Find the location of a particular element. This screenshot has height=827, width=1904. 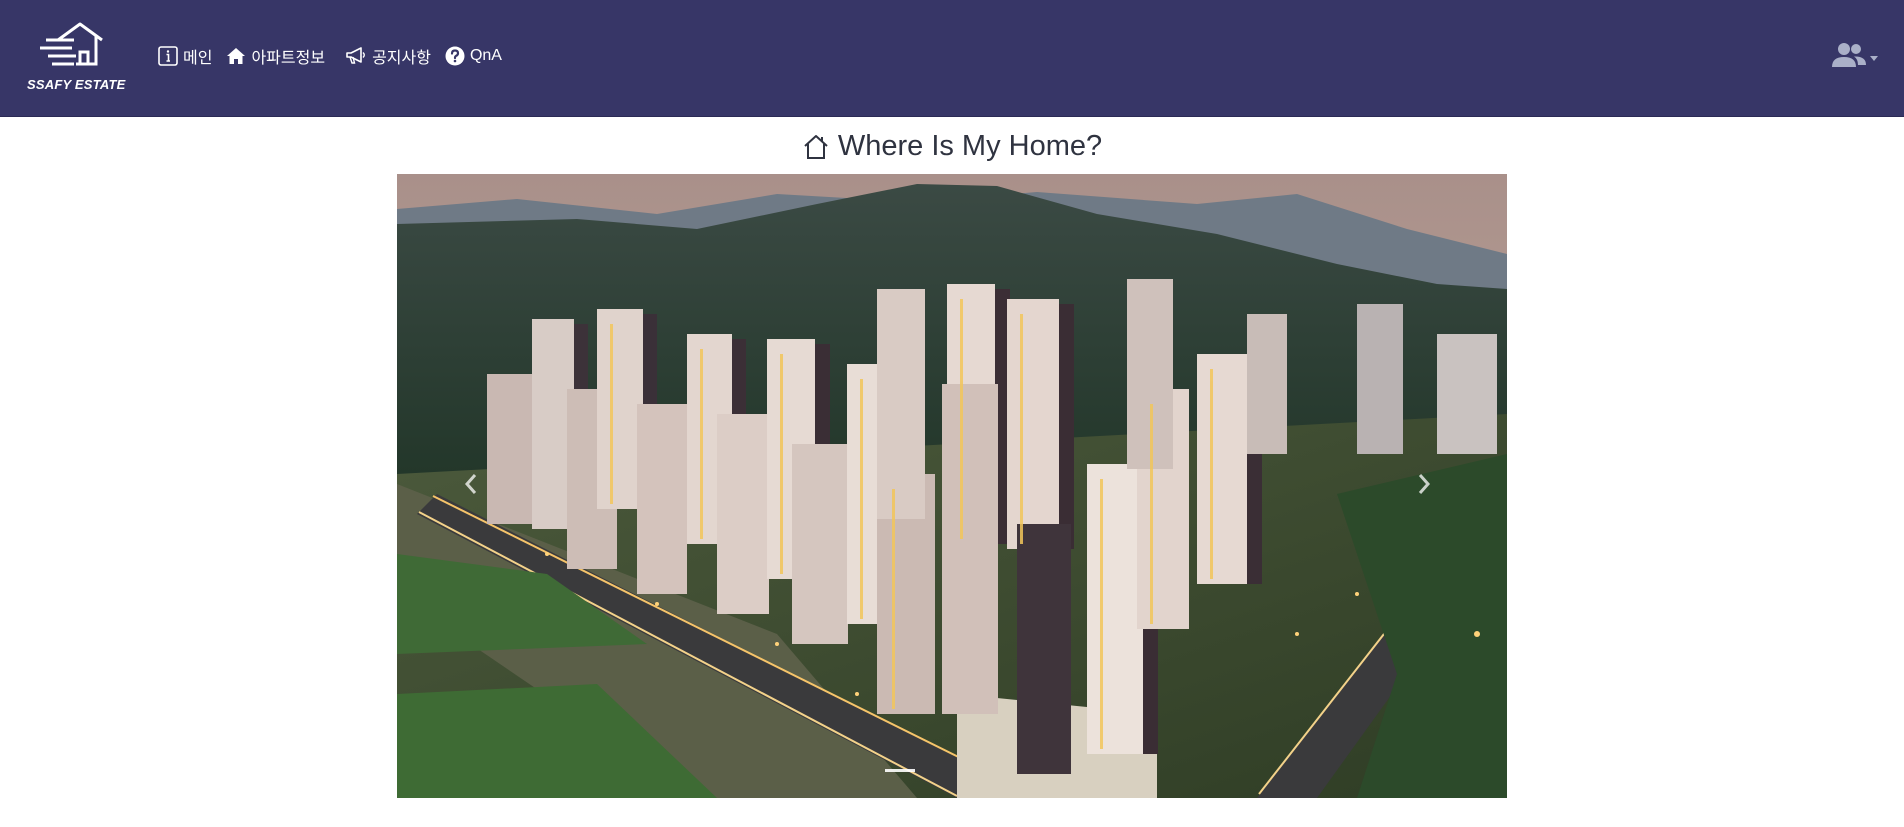

carousel-indicator-active is located at coordinates (900, 770).